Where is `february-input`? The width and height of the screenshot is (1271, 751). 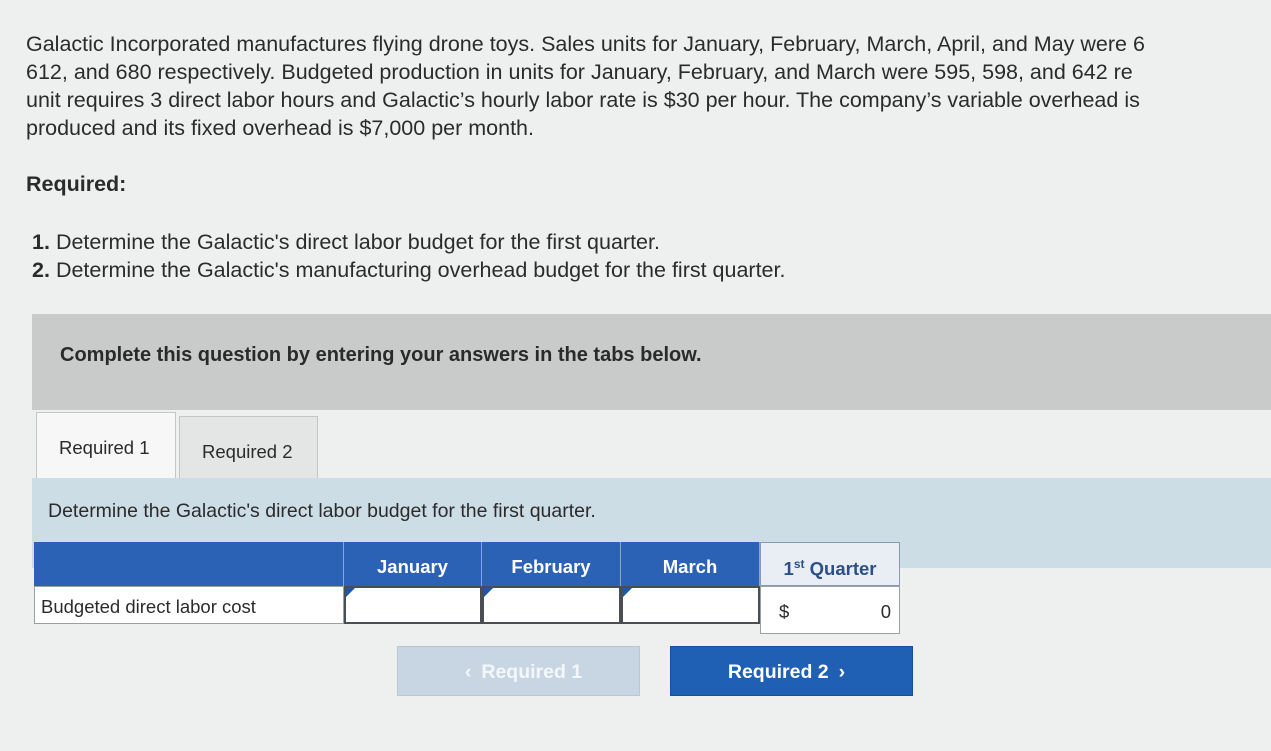 february-input is located at coordinates (551, 605).